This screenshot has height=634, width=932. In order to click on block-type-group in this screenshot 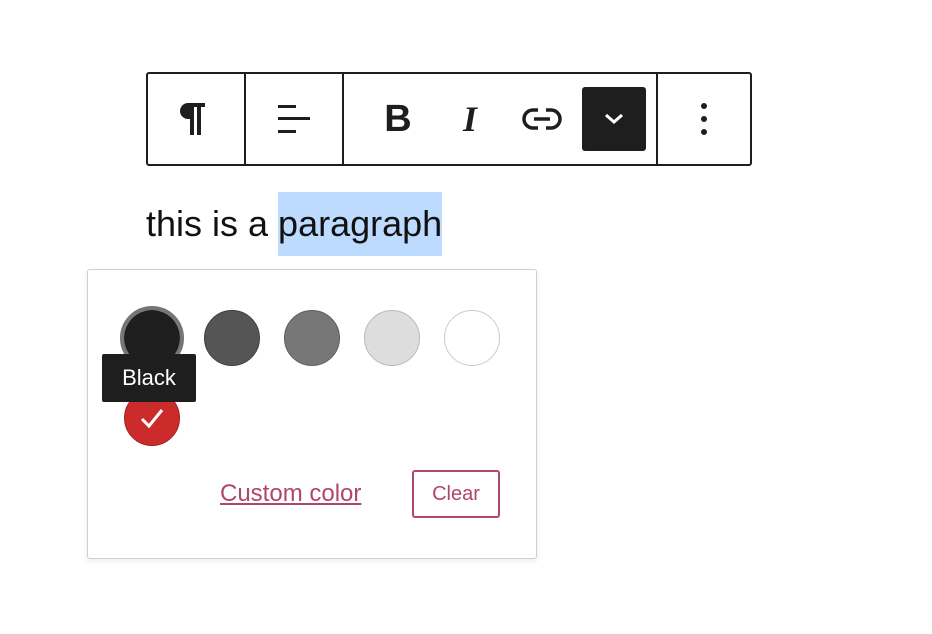, I will do `click(196, 119)`.